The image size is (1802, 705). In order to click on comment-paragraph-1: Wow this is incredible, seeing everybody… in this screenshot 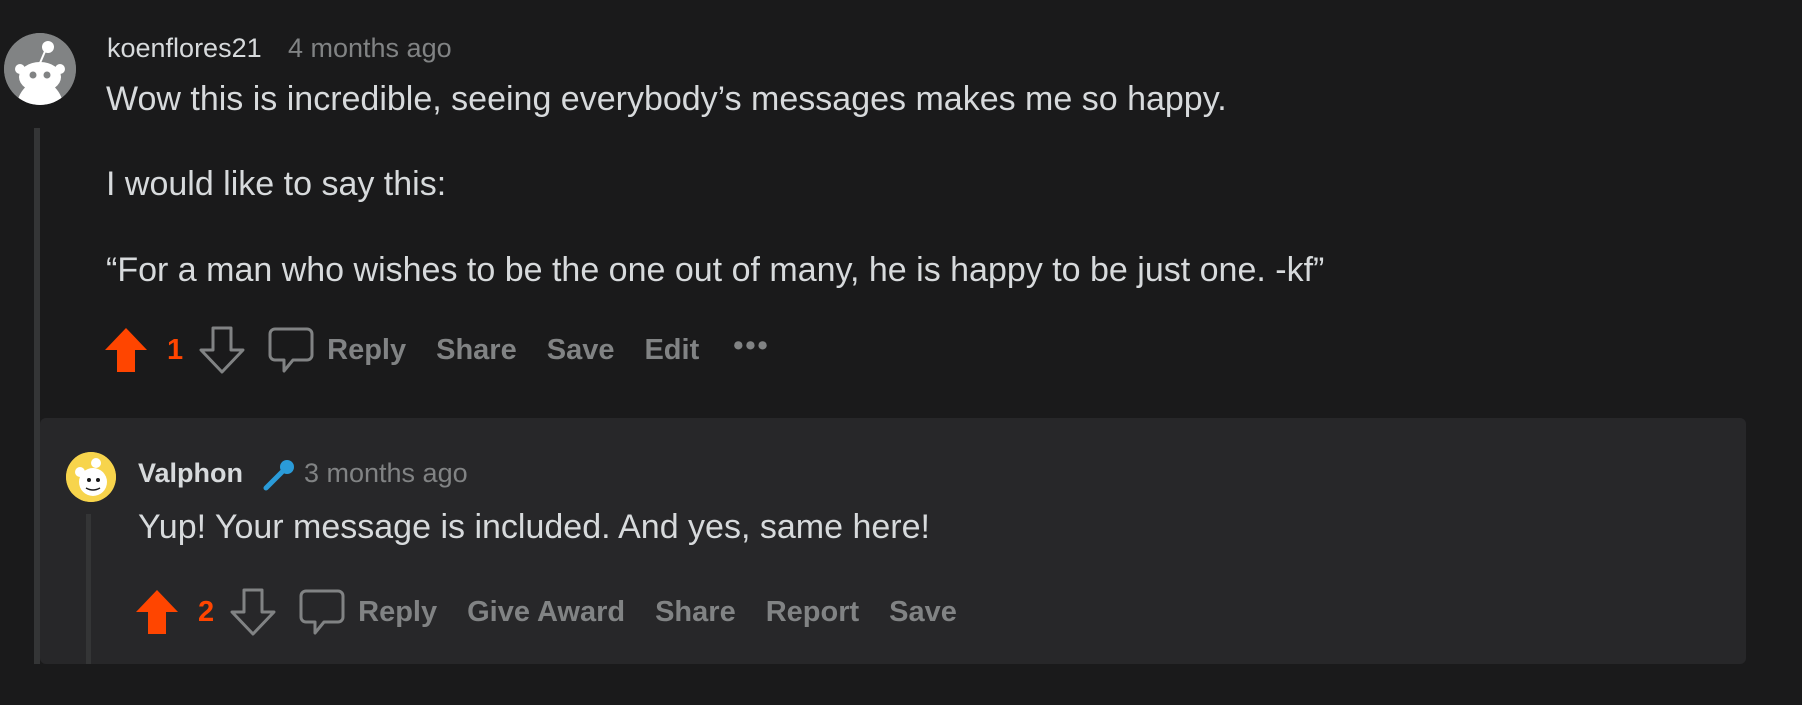, I will do `click(666, 99)`.